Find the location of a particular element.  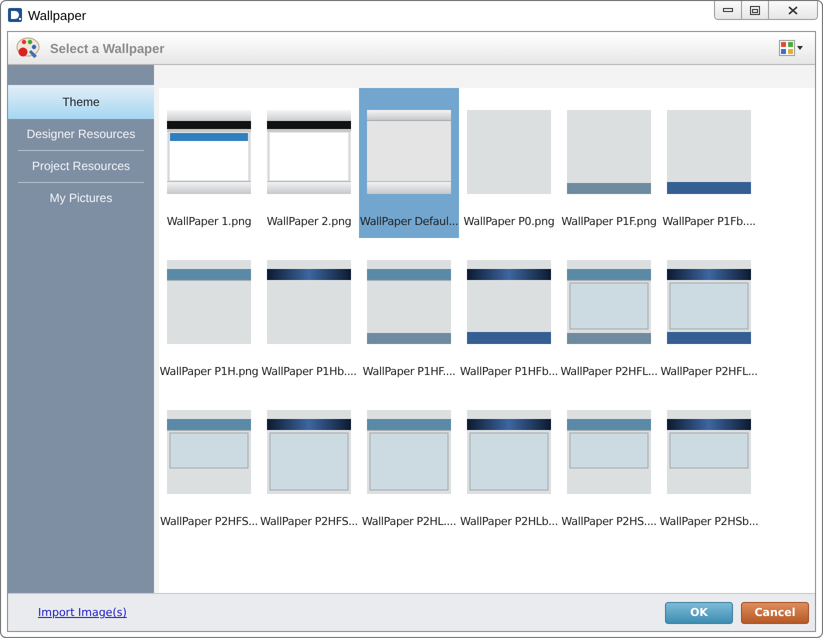

file-name: WallPaper P1H.png is located at coordinates (209, 371).